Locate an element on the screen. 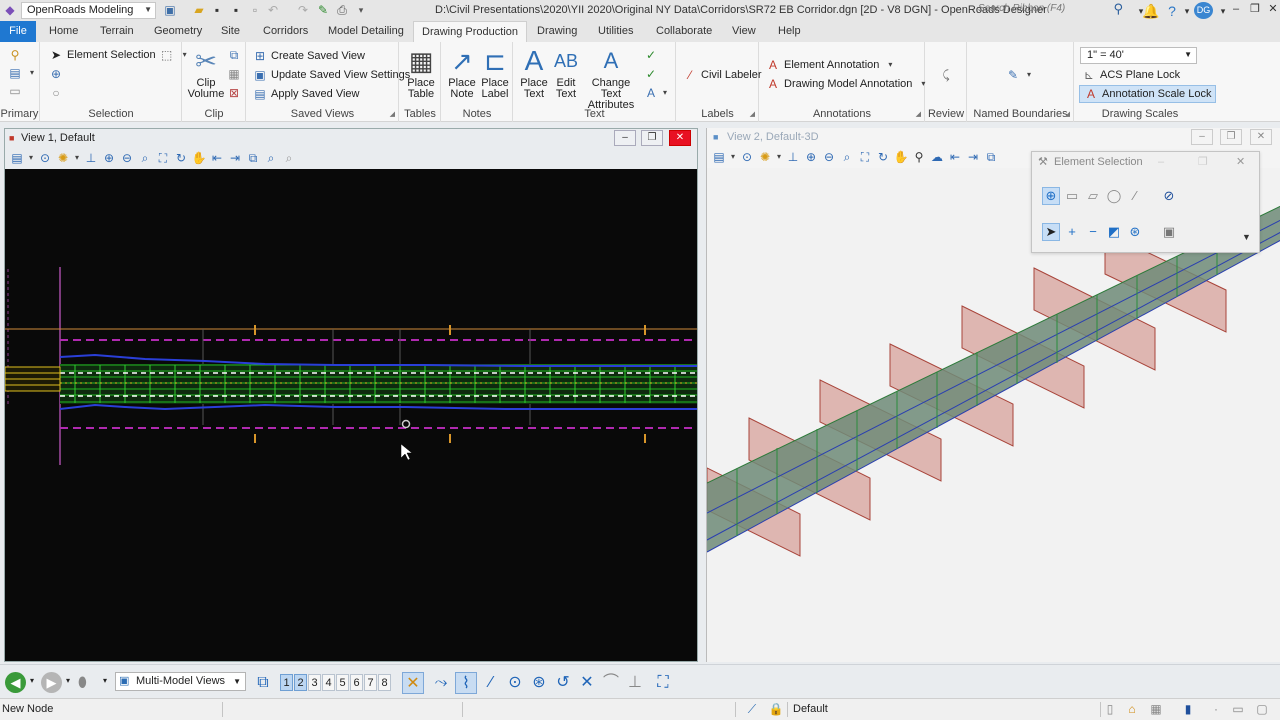 Image resolution: width=1280 pixels, height=720 pixels. fit-view-icon: ⛶ is located at coordinates (865, 157).